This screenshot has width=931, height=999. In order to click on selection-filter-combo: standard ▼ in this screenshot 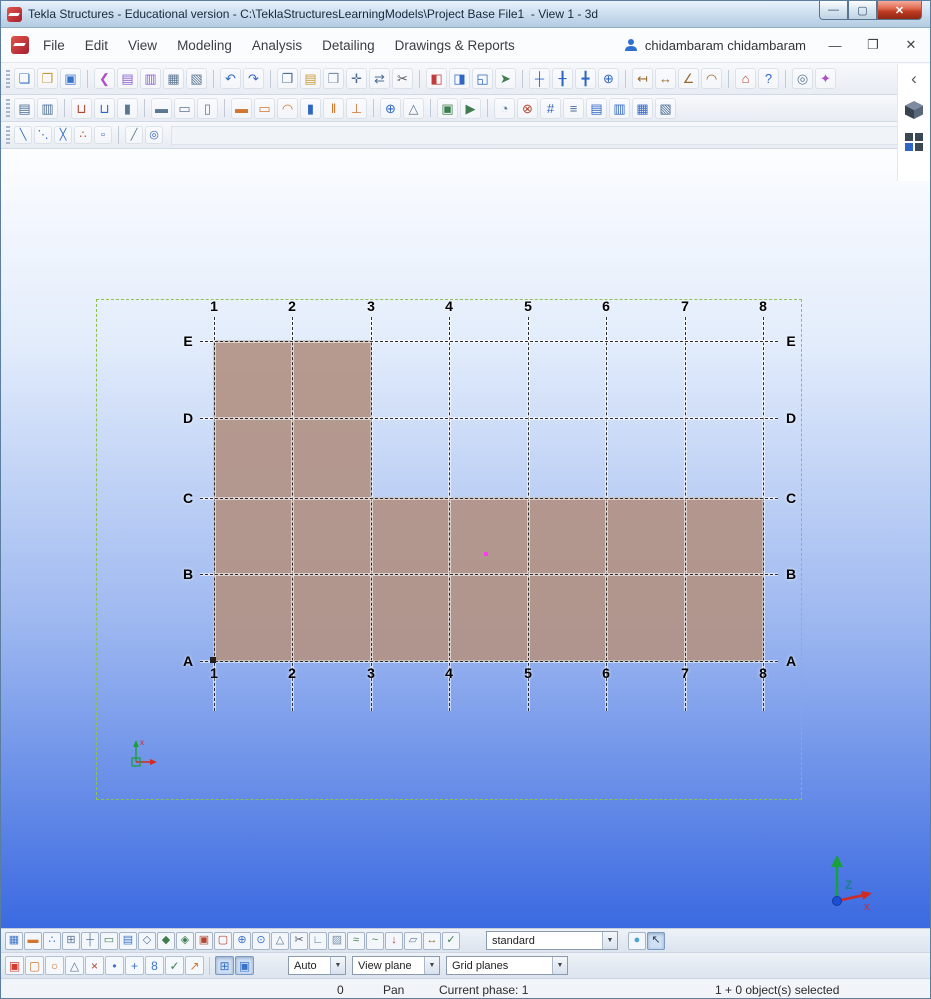, I will do `click(552, 940)`.